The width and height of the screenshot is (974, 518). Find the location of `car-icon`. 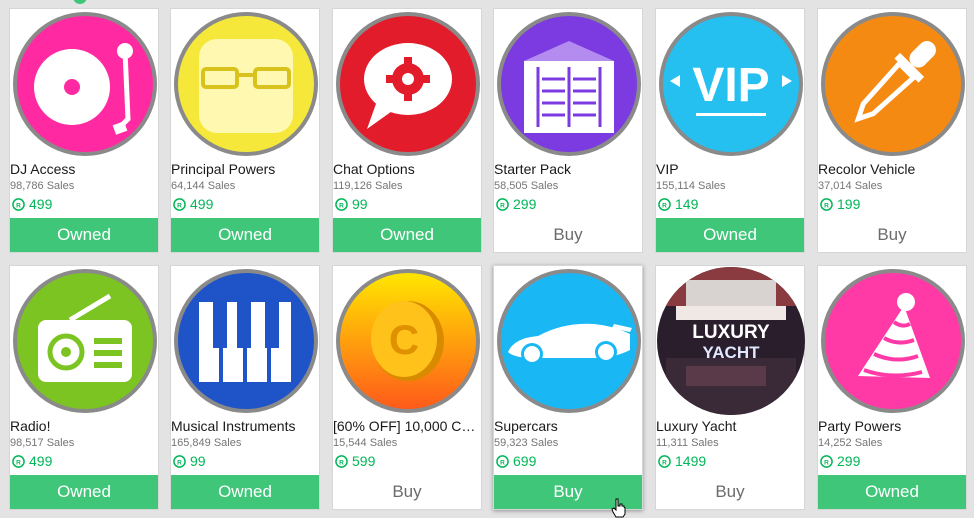

car-icon is located at coordinates (569, 341).